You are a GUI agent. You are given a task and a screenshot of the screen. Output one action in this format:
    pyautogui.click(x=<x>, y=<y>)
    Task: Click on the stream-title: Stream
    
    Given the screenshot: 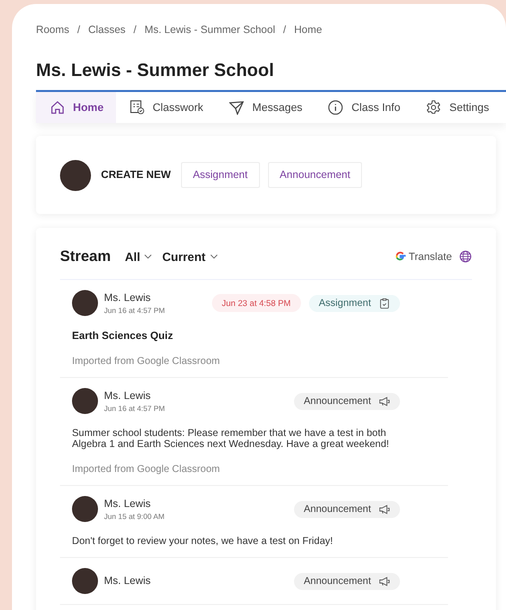 What is the action you would take?
    pyautogui.click(x=85, y=256)
    